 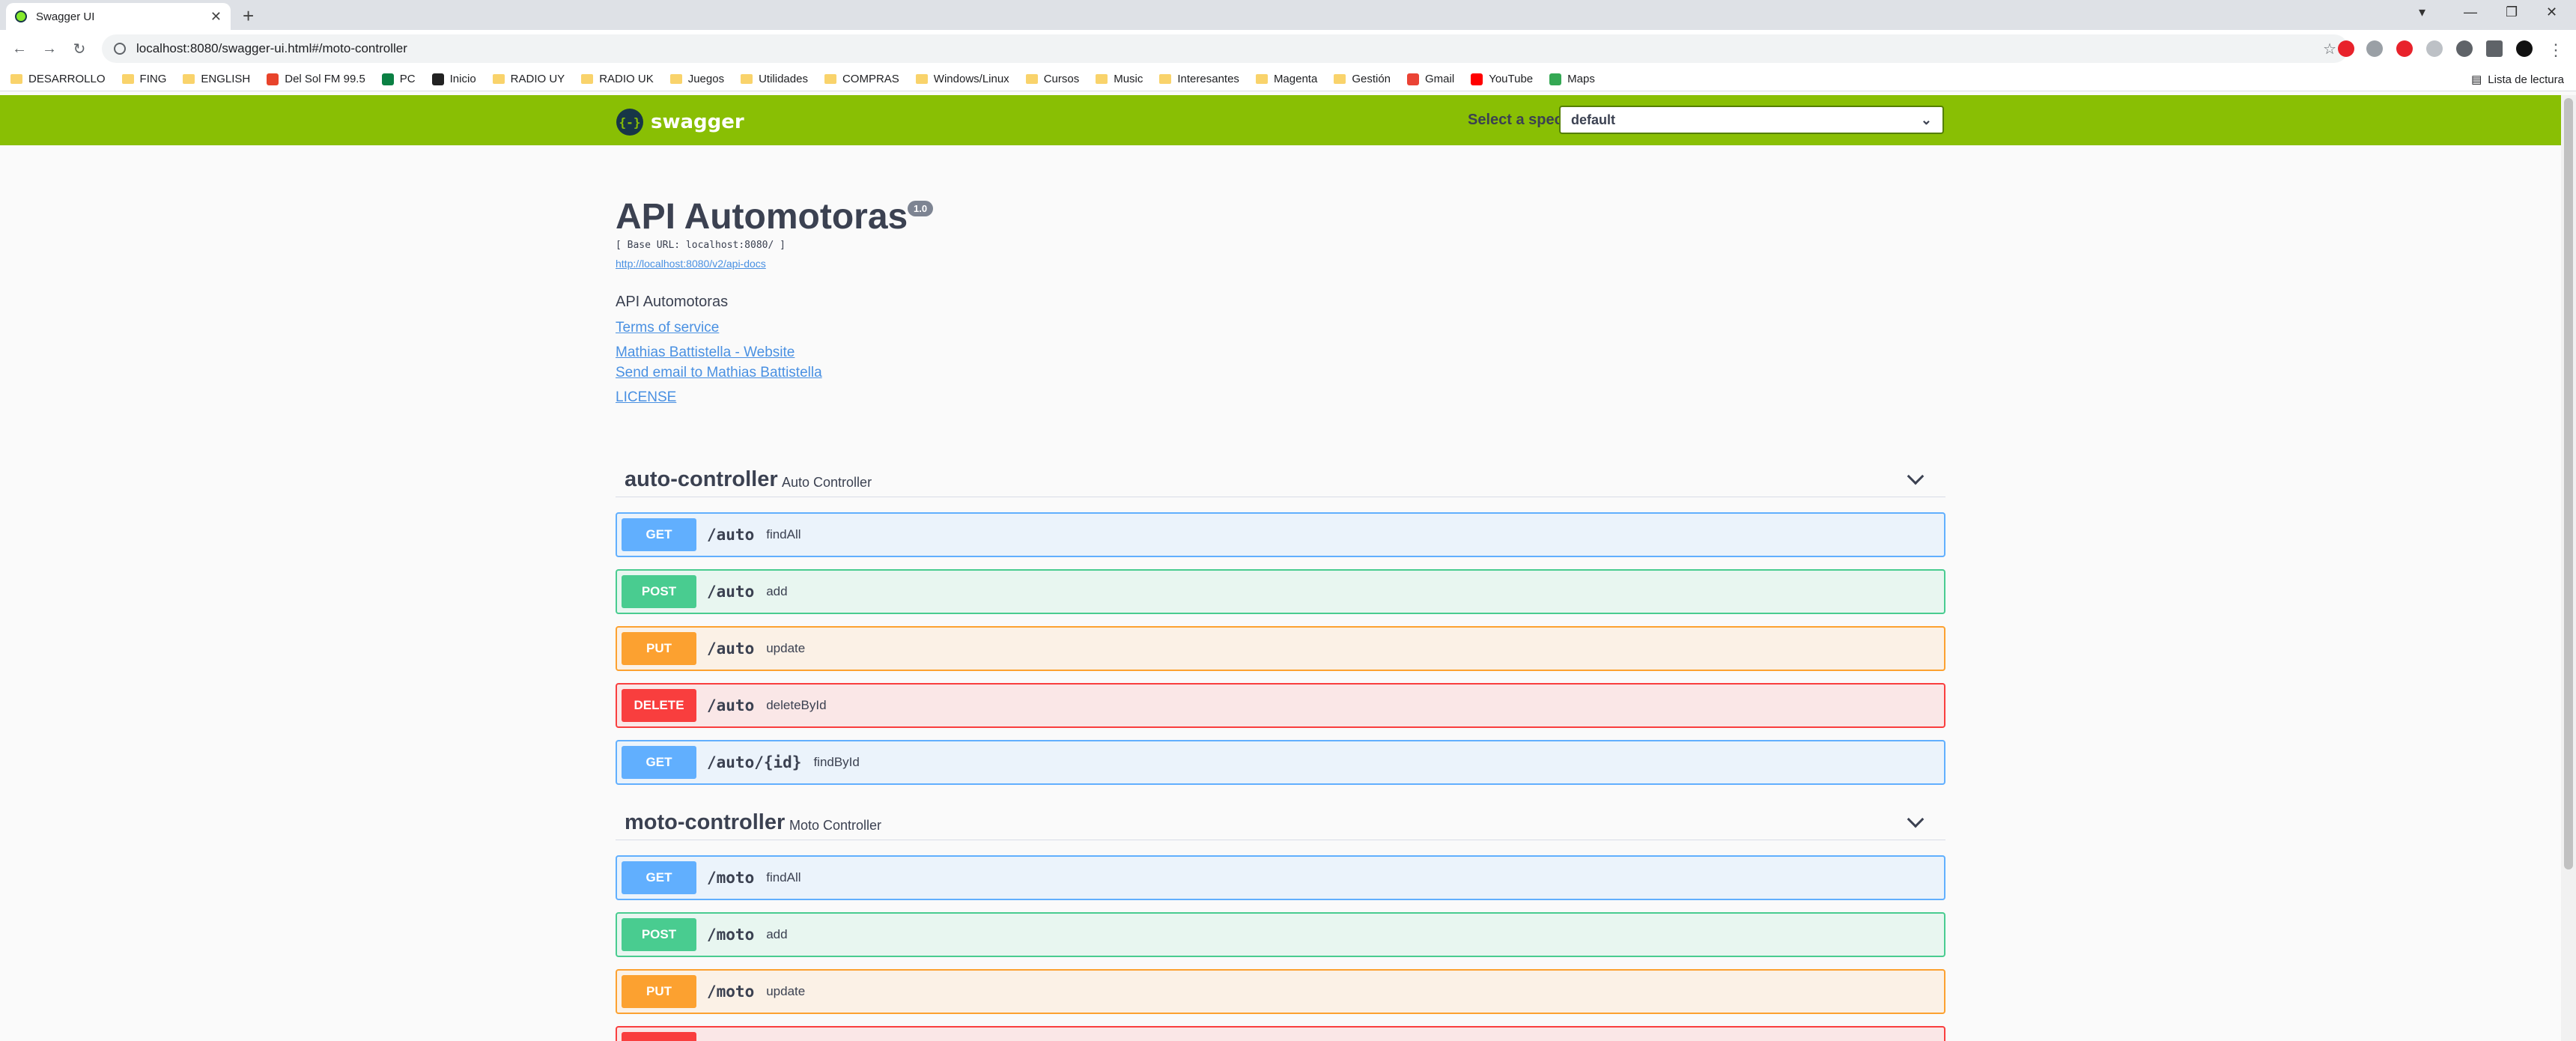 What do you see at coordinates (1288, 15) in the screenshot?
I see `browser-tabstrip: Swagger UI ✕ + ▾ — ❐ ✕` at bounding box center [1288, 15].